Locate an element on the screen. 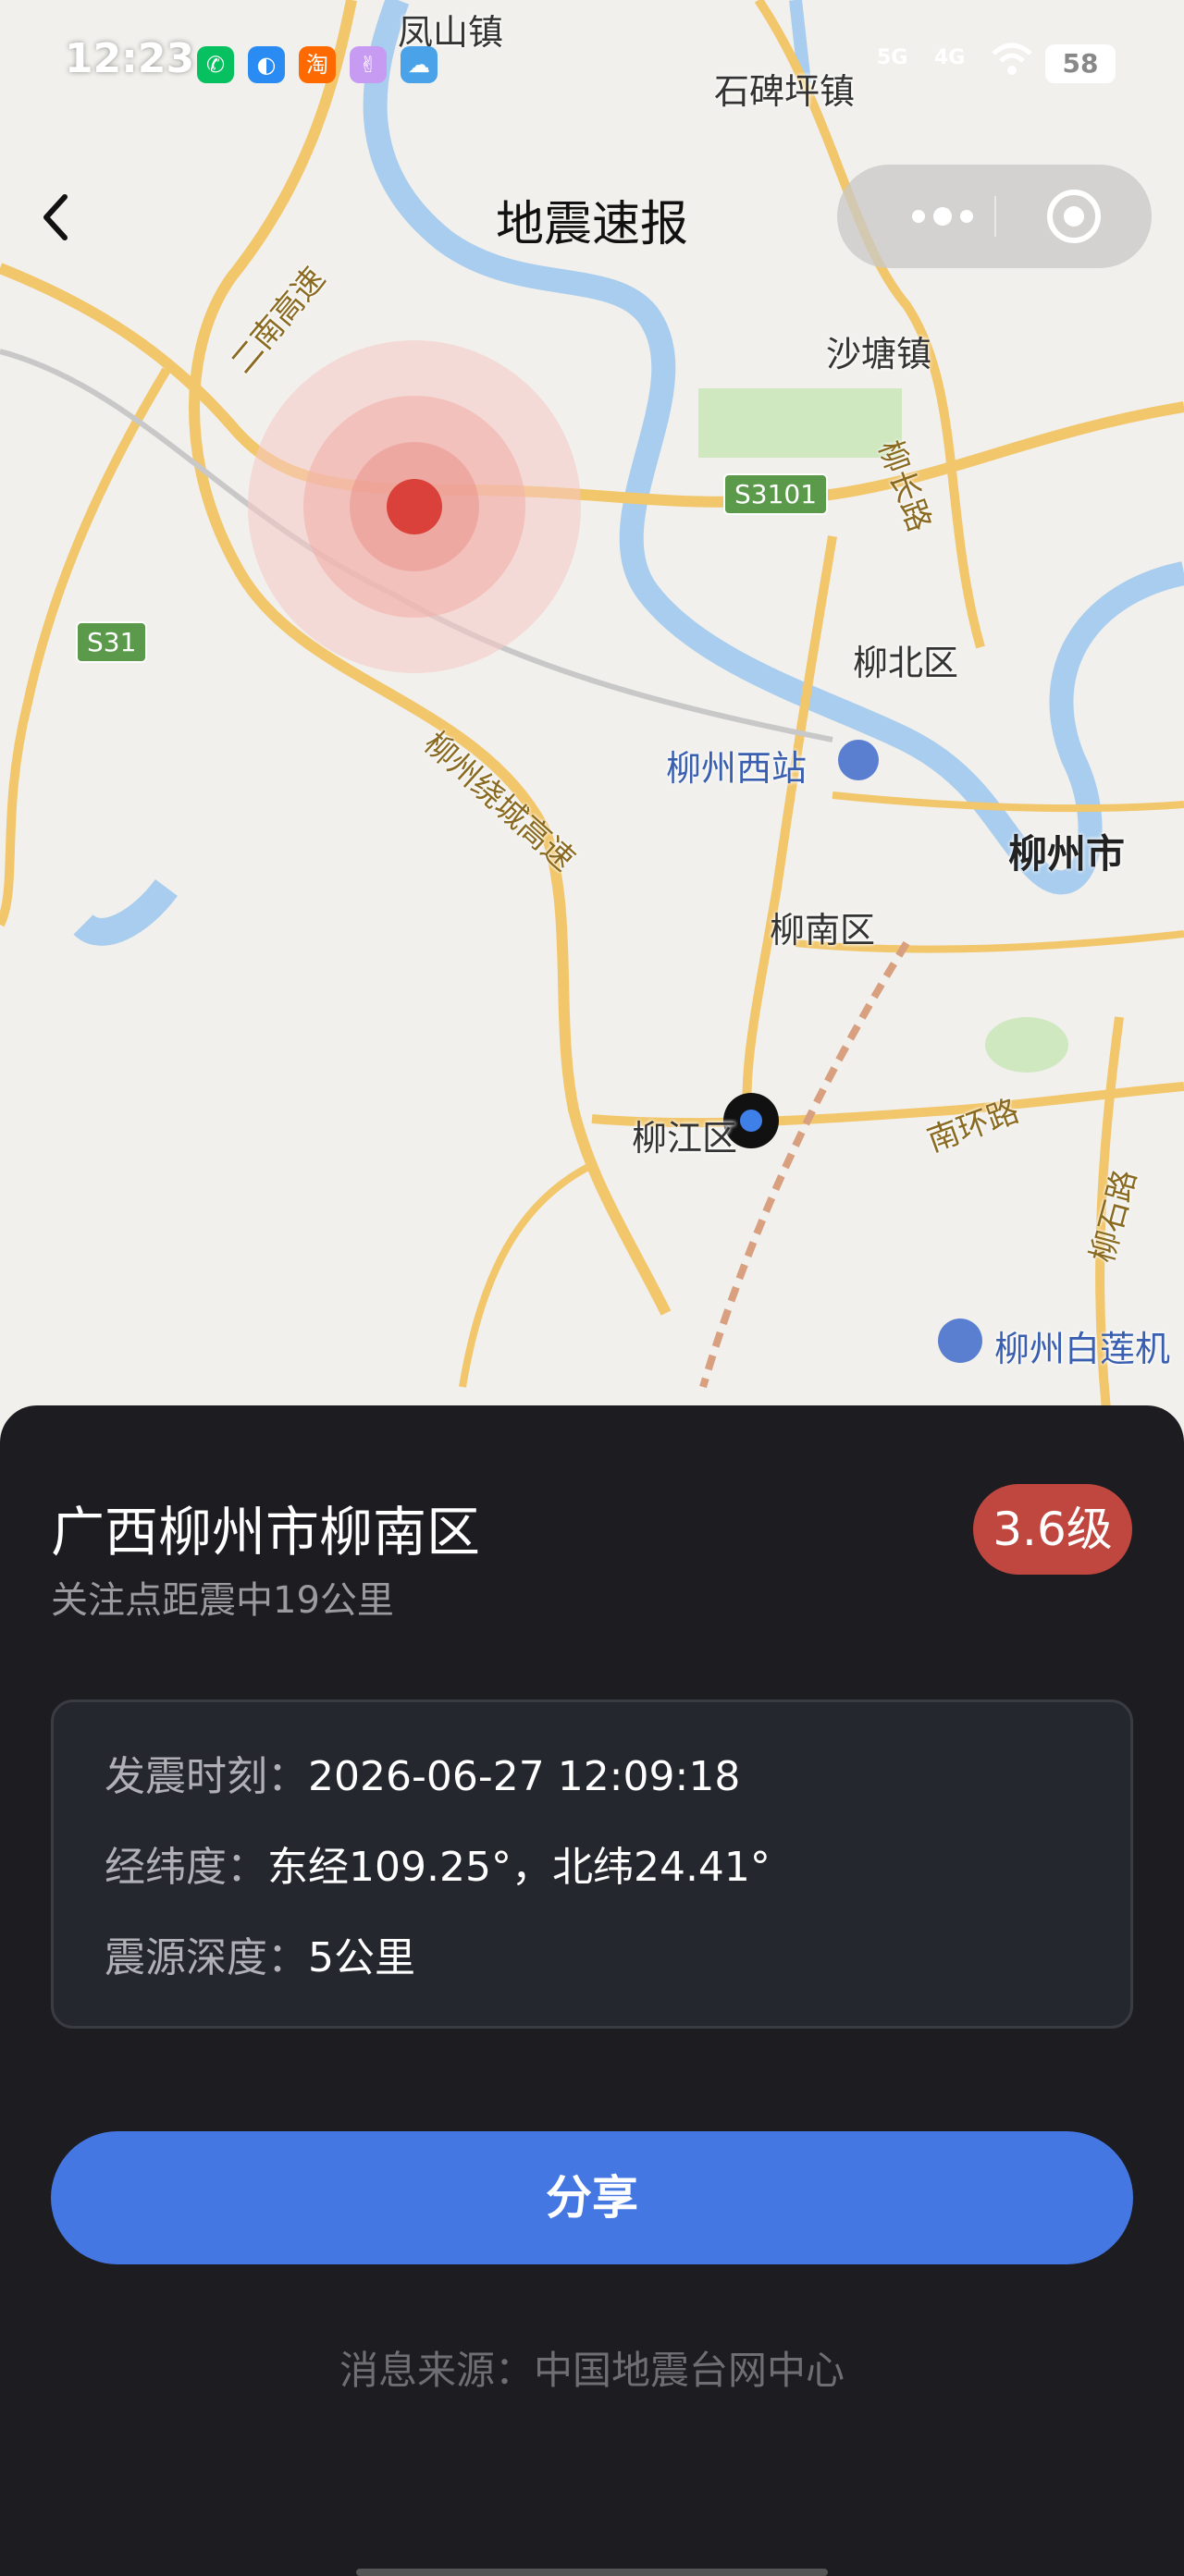 The width and height of the screenshot is (1184, 2576). place-label: 柳北区 is located at coordinates (906, 663).